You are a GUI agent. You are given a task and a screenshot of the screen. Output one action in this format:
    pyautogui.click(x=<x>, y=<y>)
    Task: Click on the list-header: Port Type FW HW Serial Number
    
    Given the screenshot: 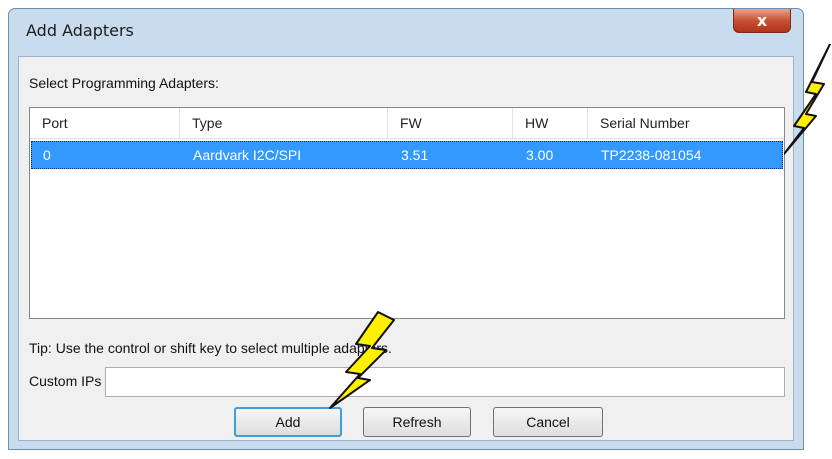 What is the action you would take?
    pyautogui.click(x=407, y=123)
    